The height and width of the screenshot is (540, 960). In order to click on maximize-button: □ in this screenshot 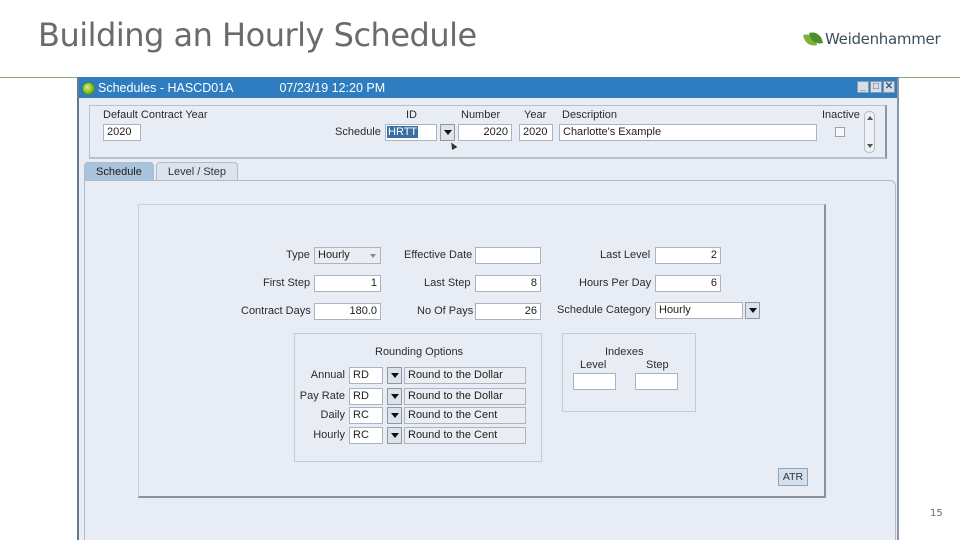, I will do `click(876, 87)`.